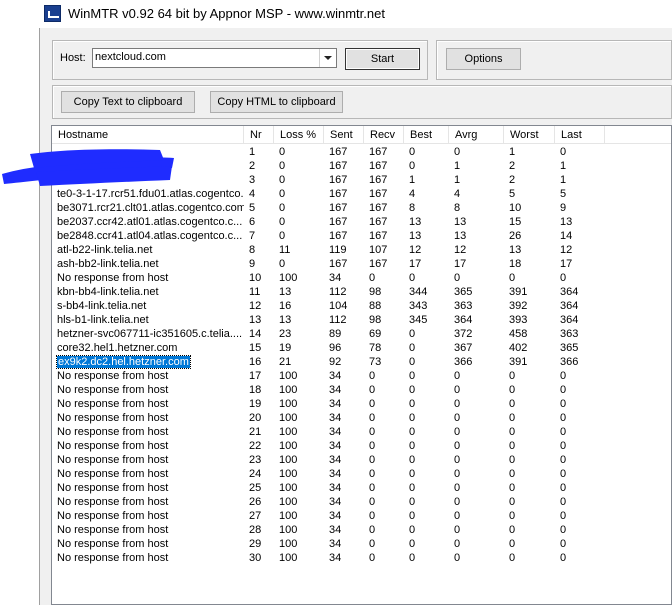 The image size is (672, 605). Describe the element at coordinates (361, 404) in the screenshot. I see `table-row: No response from host 19 100 34 0 0 0 0 0` at that location.